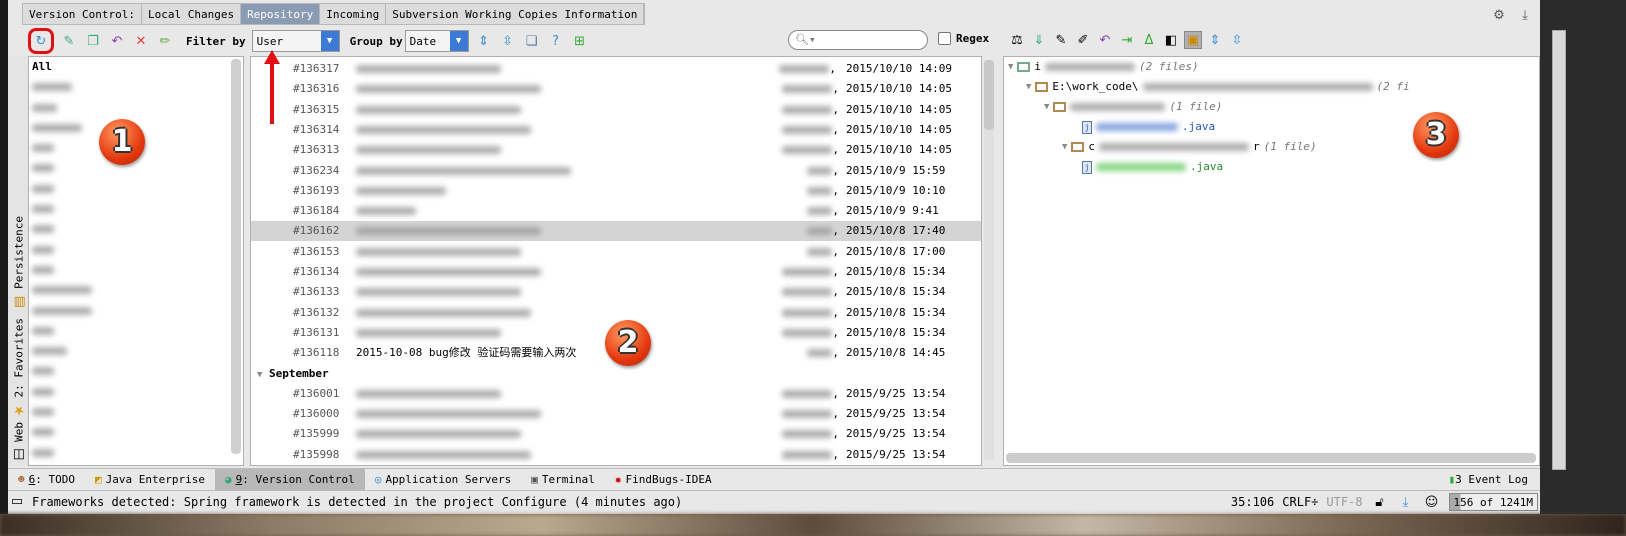  What do you see at coordinates (616, 414) in the screenshot?
I see `commit-row: #136000, 2015/9/25 13:54` at bounding box center [616, 414].